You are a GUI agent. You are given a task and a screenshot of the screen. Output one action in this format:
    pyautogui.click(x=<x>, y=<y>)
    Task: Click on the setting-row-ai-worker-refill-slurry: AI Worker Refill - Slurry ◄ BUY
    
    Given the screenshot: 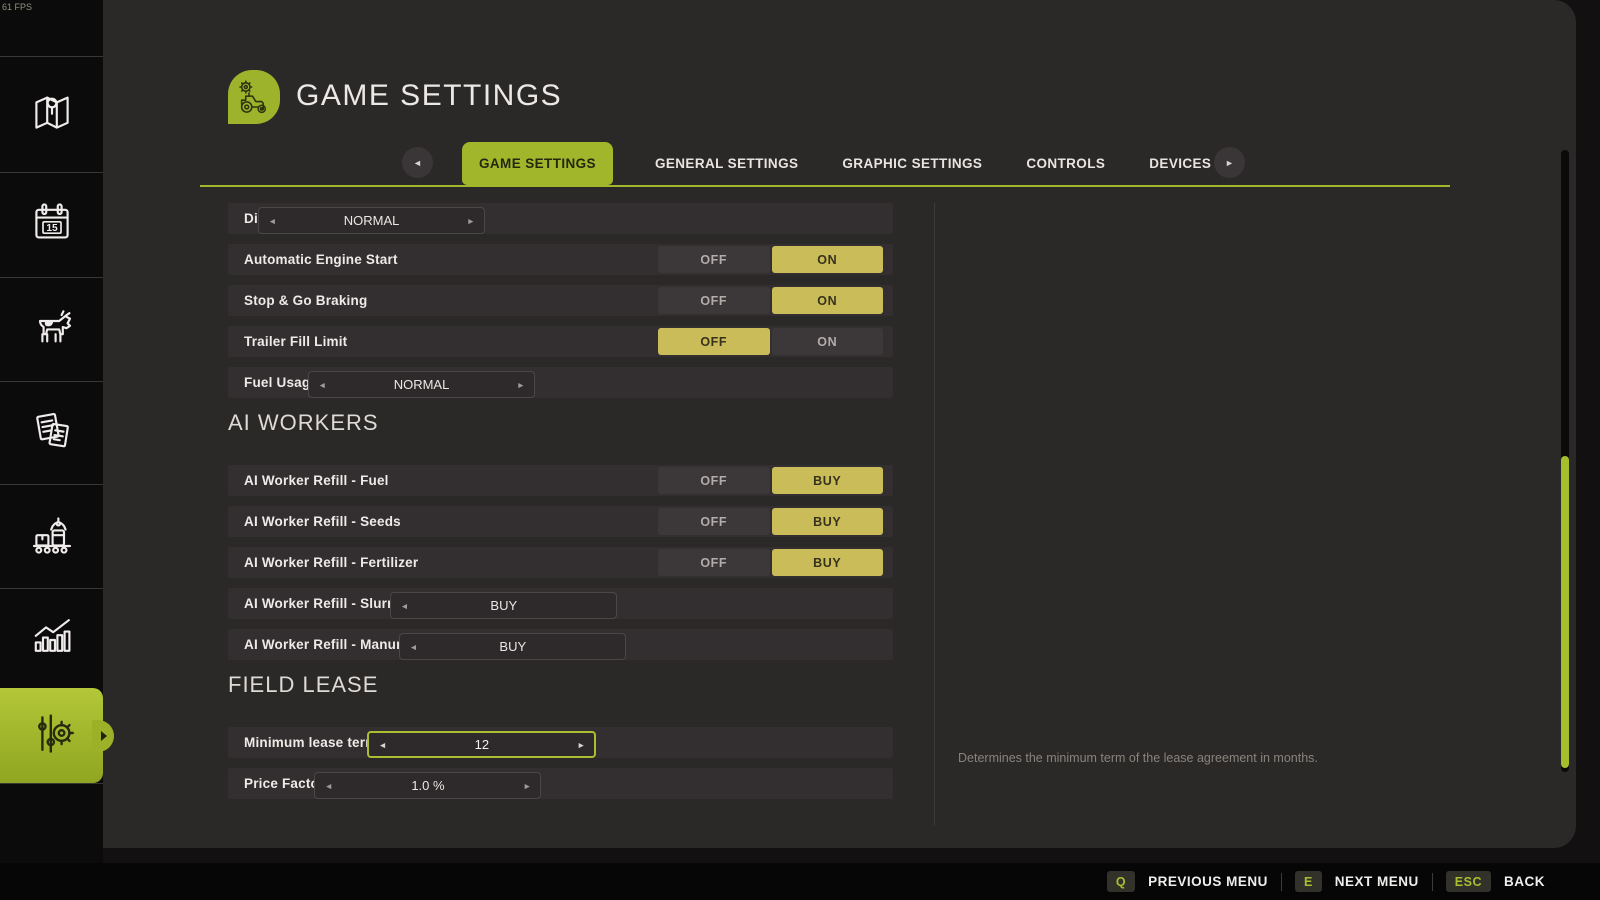 What is the action you would take?
    pyautogui.click(x=560, y=603)
    